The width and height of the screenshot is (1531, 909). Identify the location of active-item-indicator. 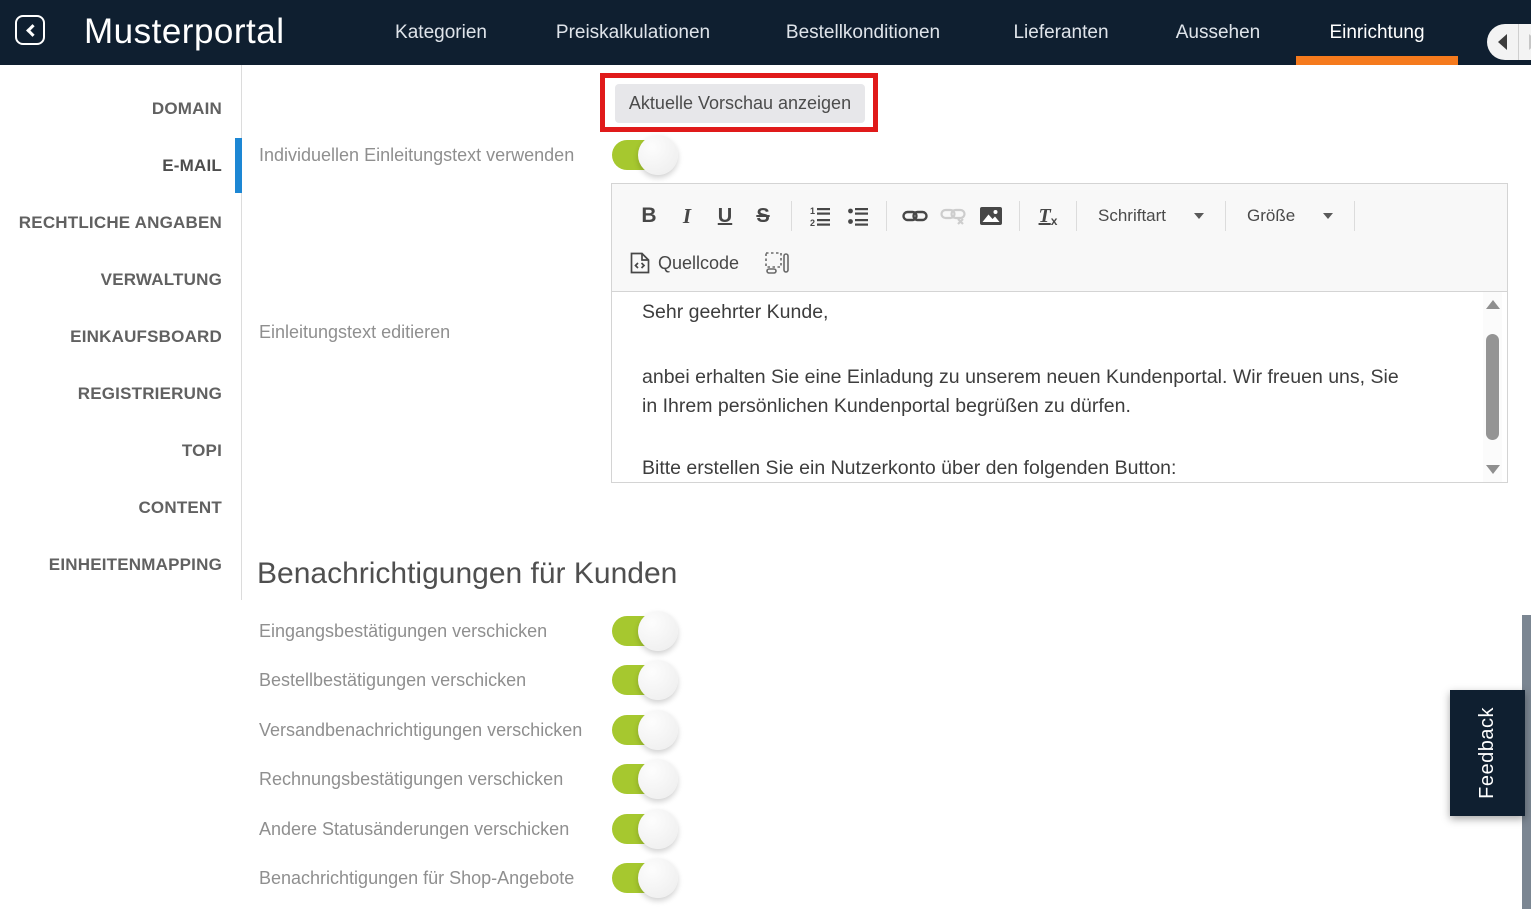
(238, 165).